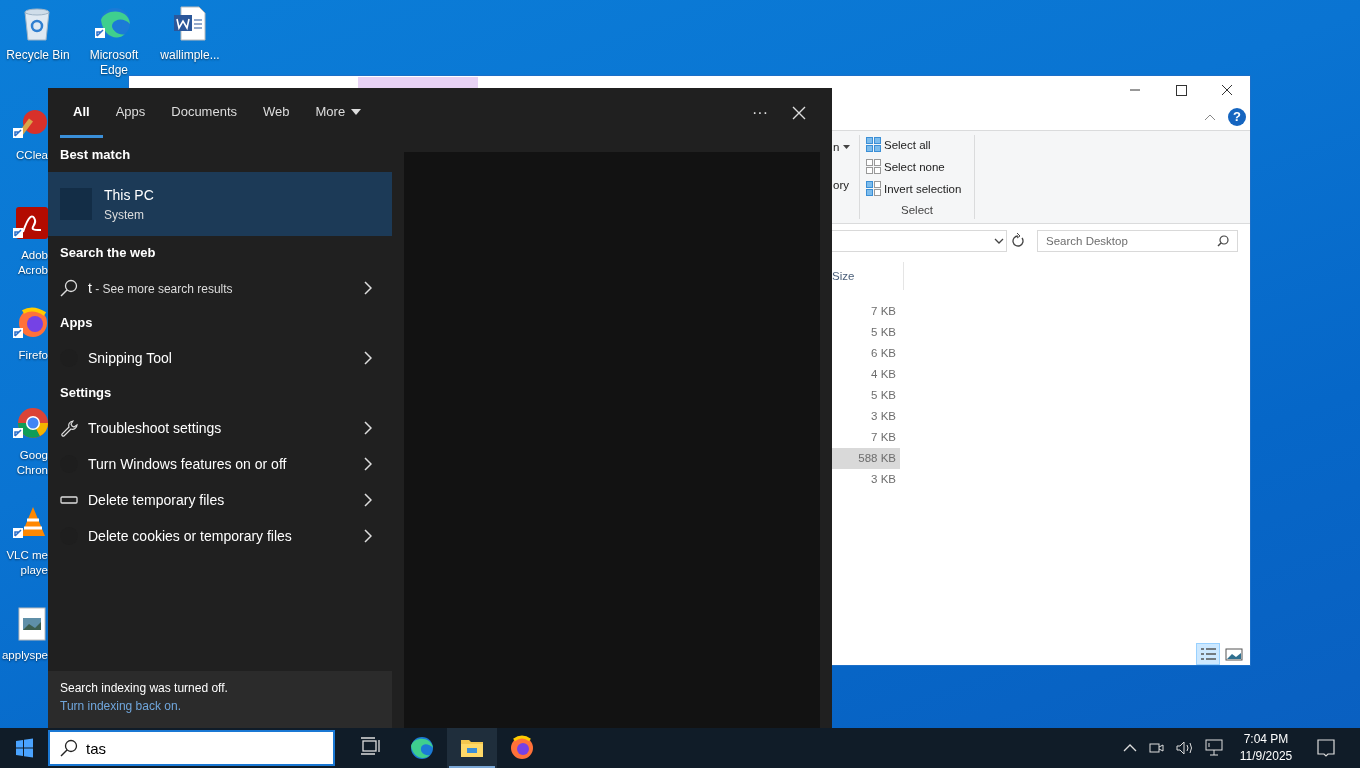 The image size is (1360, 768). What do you see at coordinates (32, 155) in the screenshot?
I see `icon-label: CClea` at bounding box center [32, 155].